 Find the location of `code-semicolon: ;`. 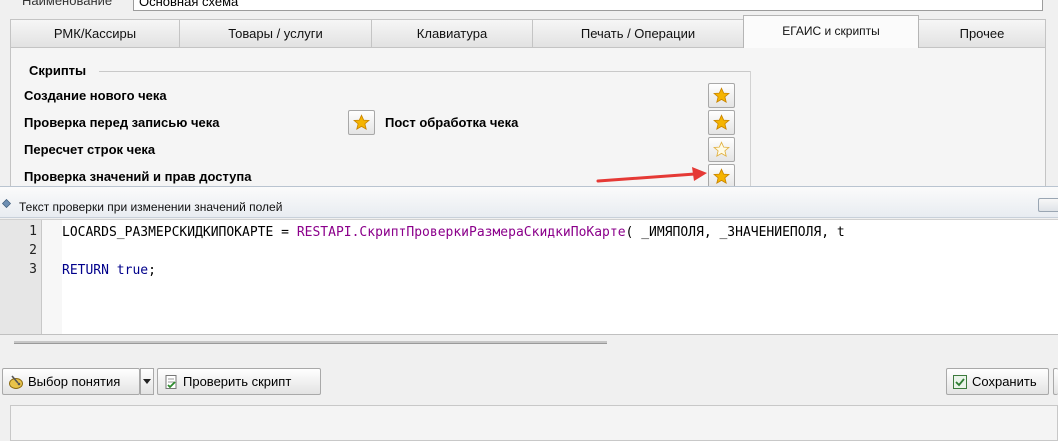

code-semicolon: ; is located at coordinates (152, 270).